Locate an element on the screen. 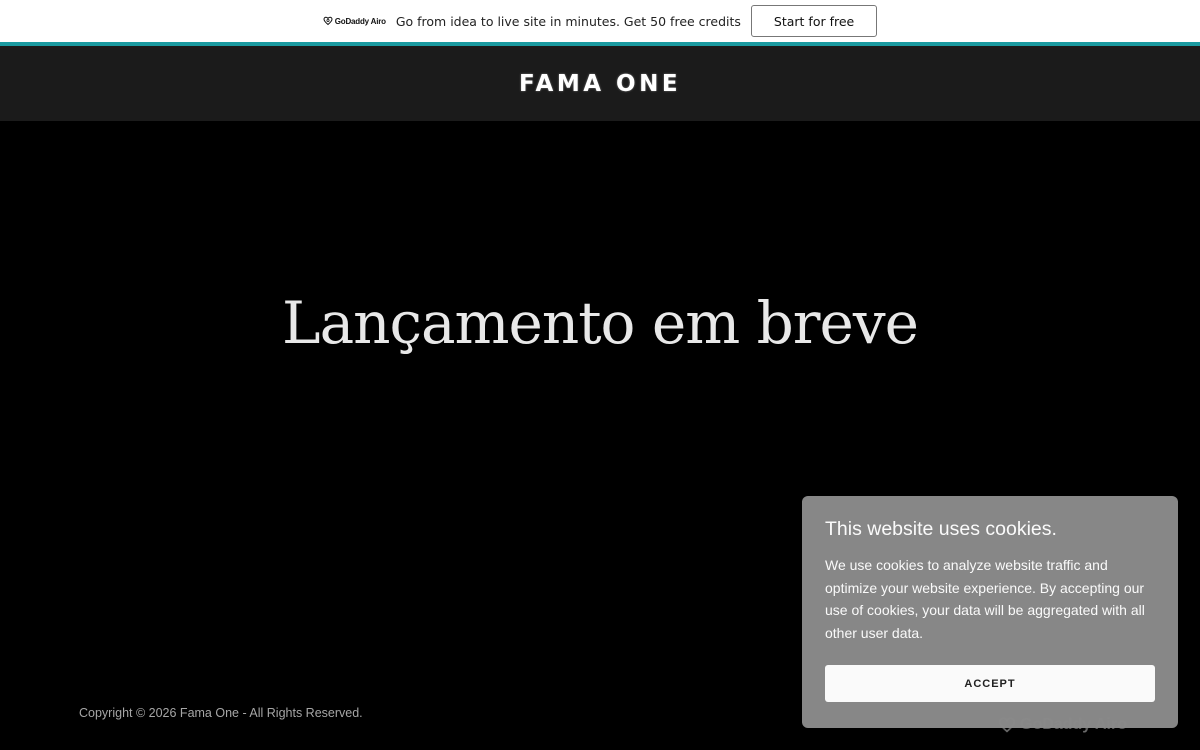  start-for-free-button: Start for free is located at coordinates (814, 21).